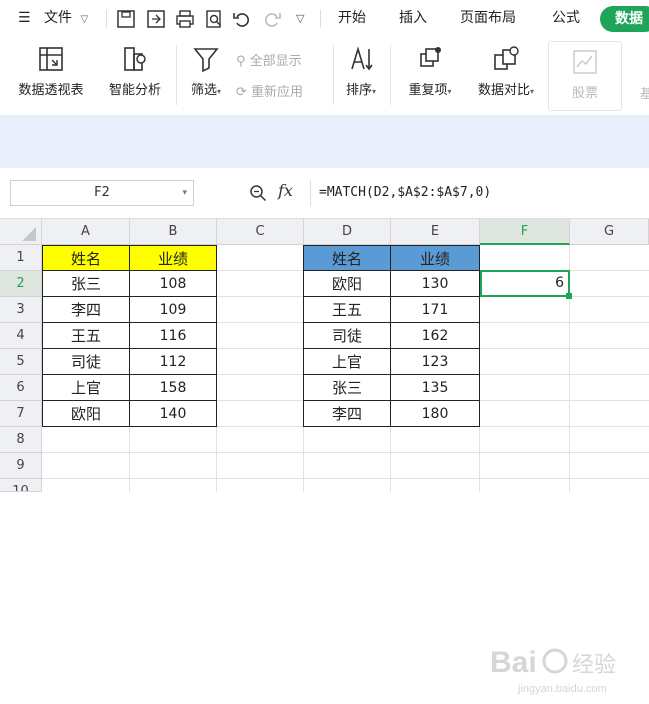 The image size is (649, 704). I want to click on zoom-search-icon, so click(258, 193).